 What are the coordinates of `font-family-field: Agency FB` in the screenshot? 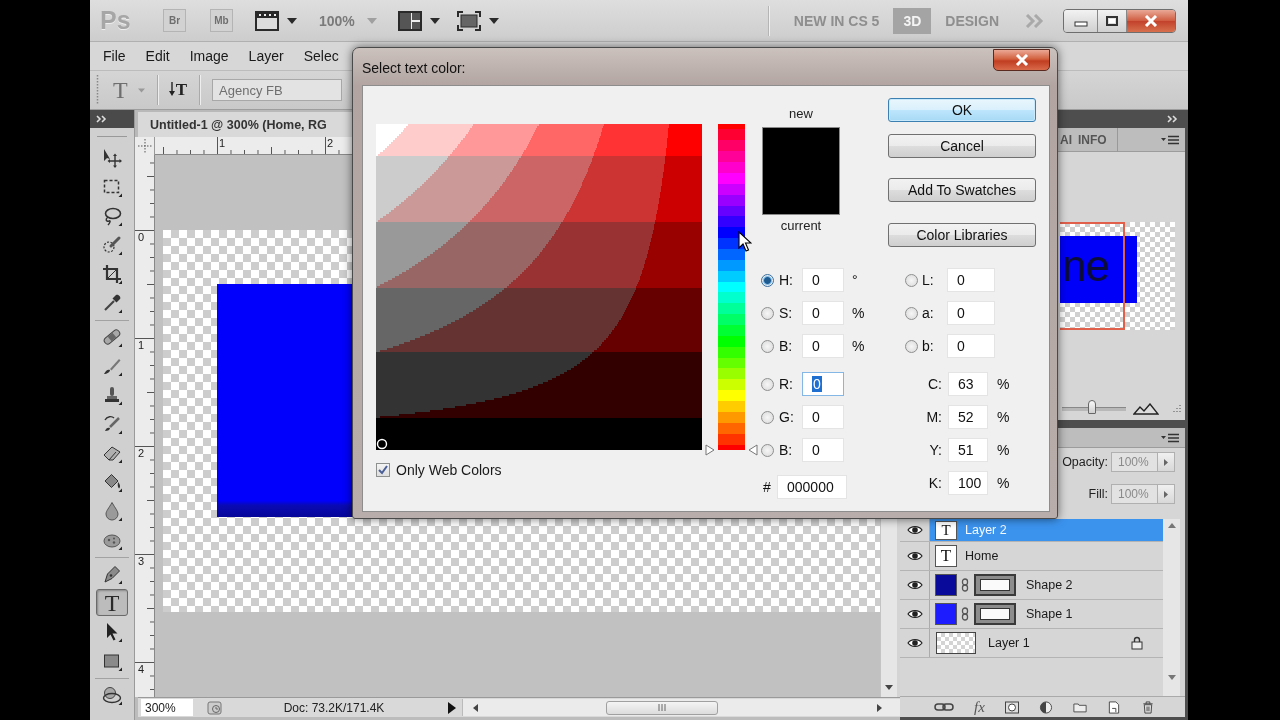 It's located at (277, 90).